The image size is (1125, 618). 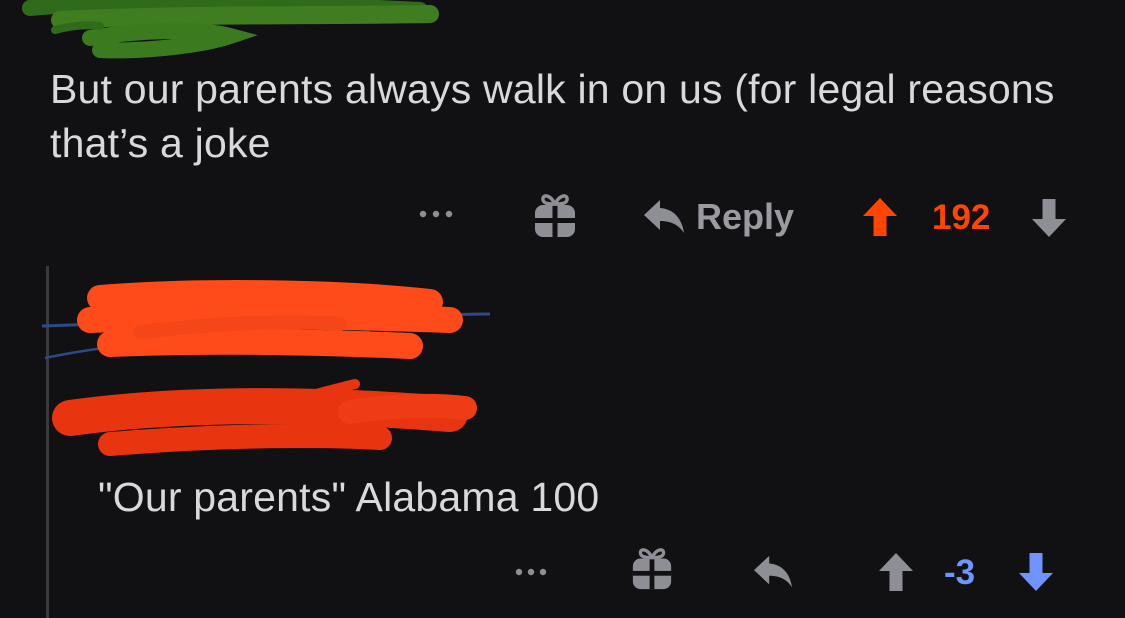 I want to click on reply-award-button, so click(x=652, y=569).